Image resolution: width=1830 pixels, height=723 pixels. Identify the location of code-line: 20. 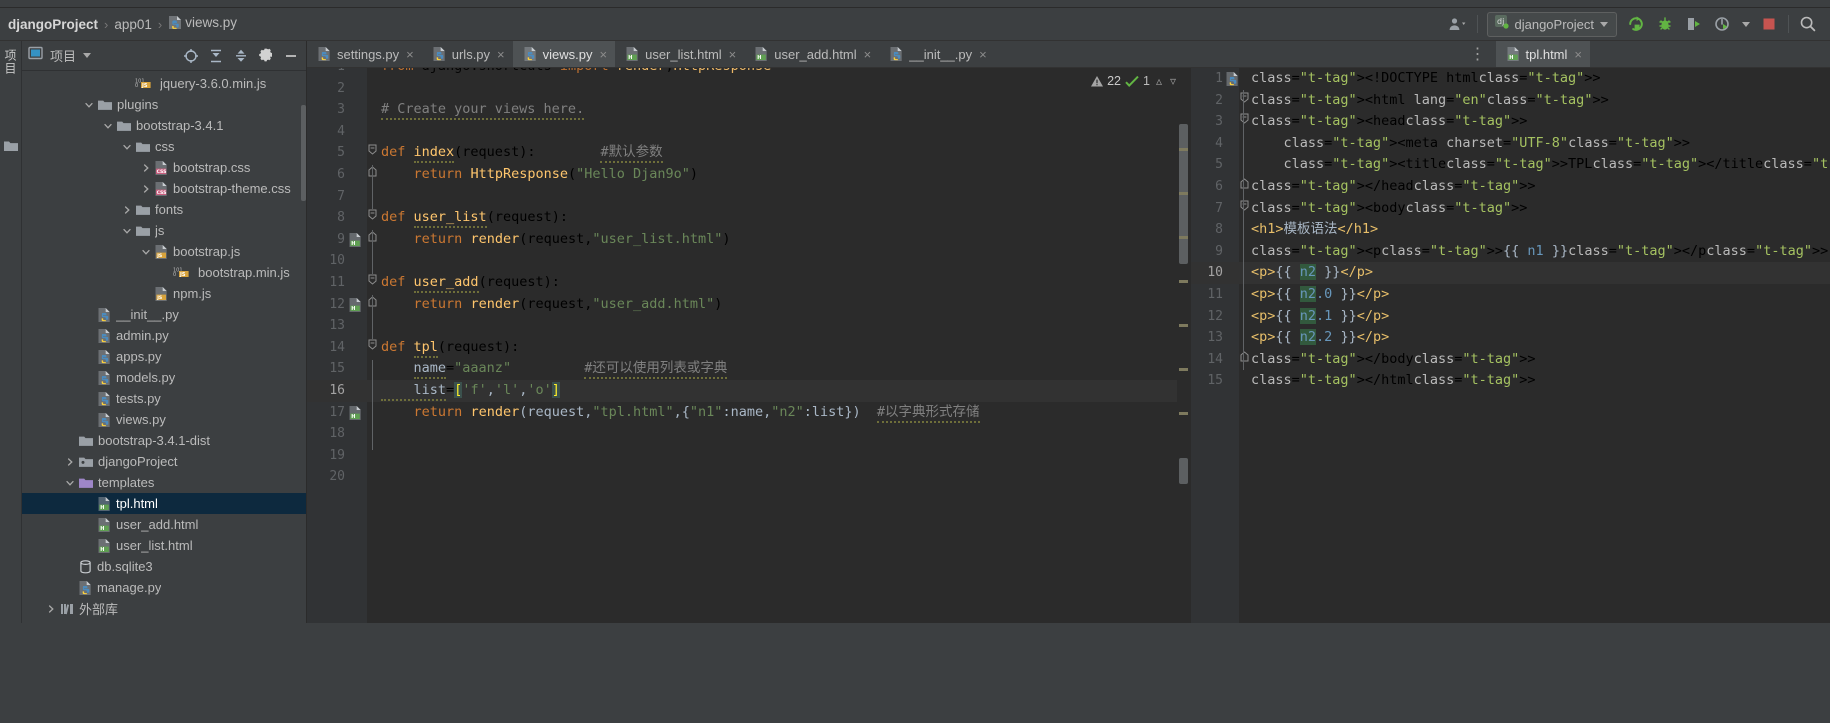
(748, 477).